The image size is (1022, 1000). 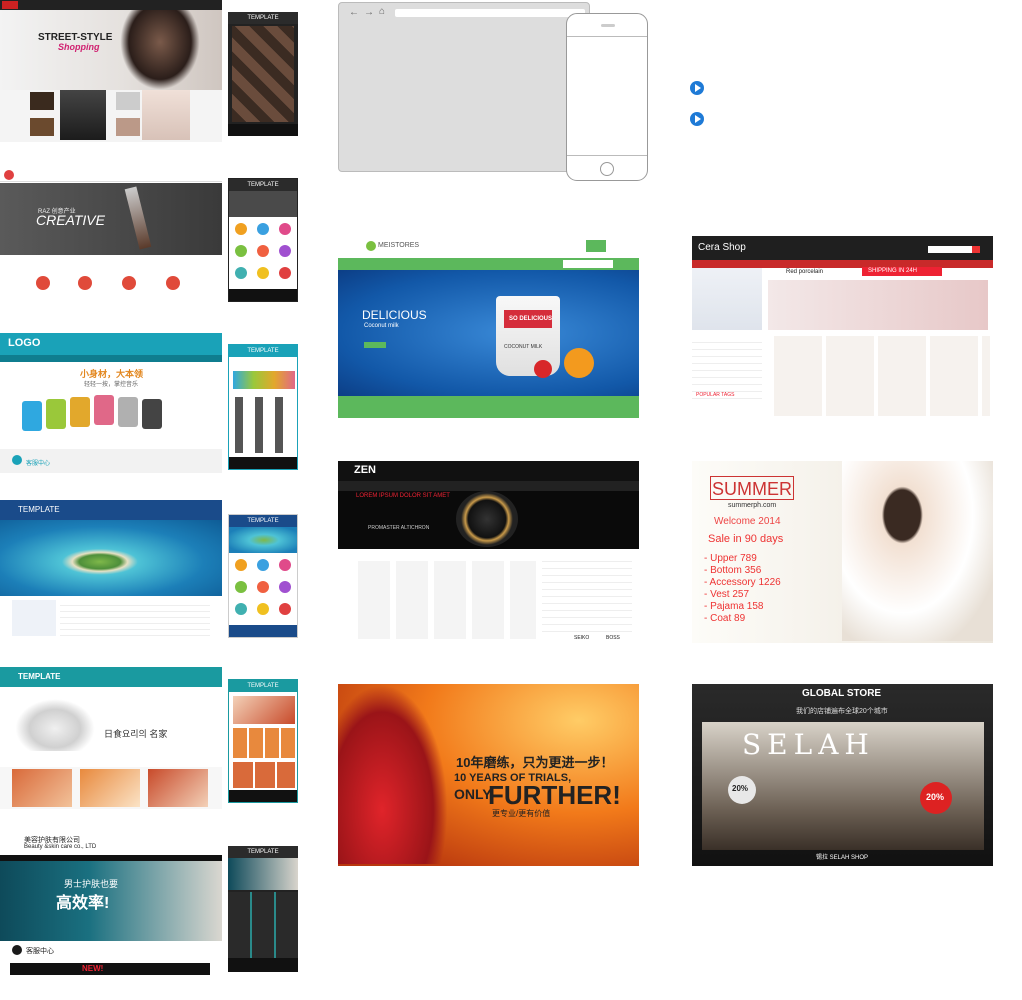 I want to click on summer-title: SUMMER, so click(x=752, y=489).